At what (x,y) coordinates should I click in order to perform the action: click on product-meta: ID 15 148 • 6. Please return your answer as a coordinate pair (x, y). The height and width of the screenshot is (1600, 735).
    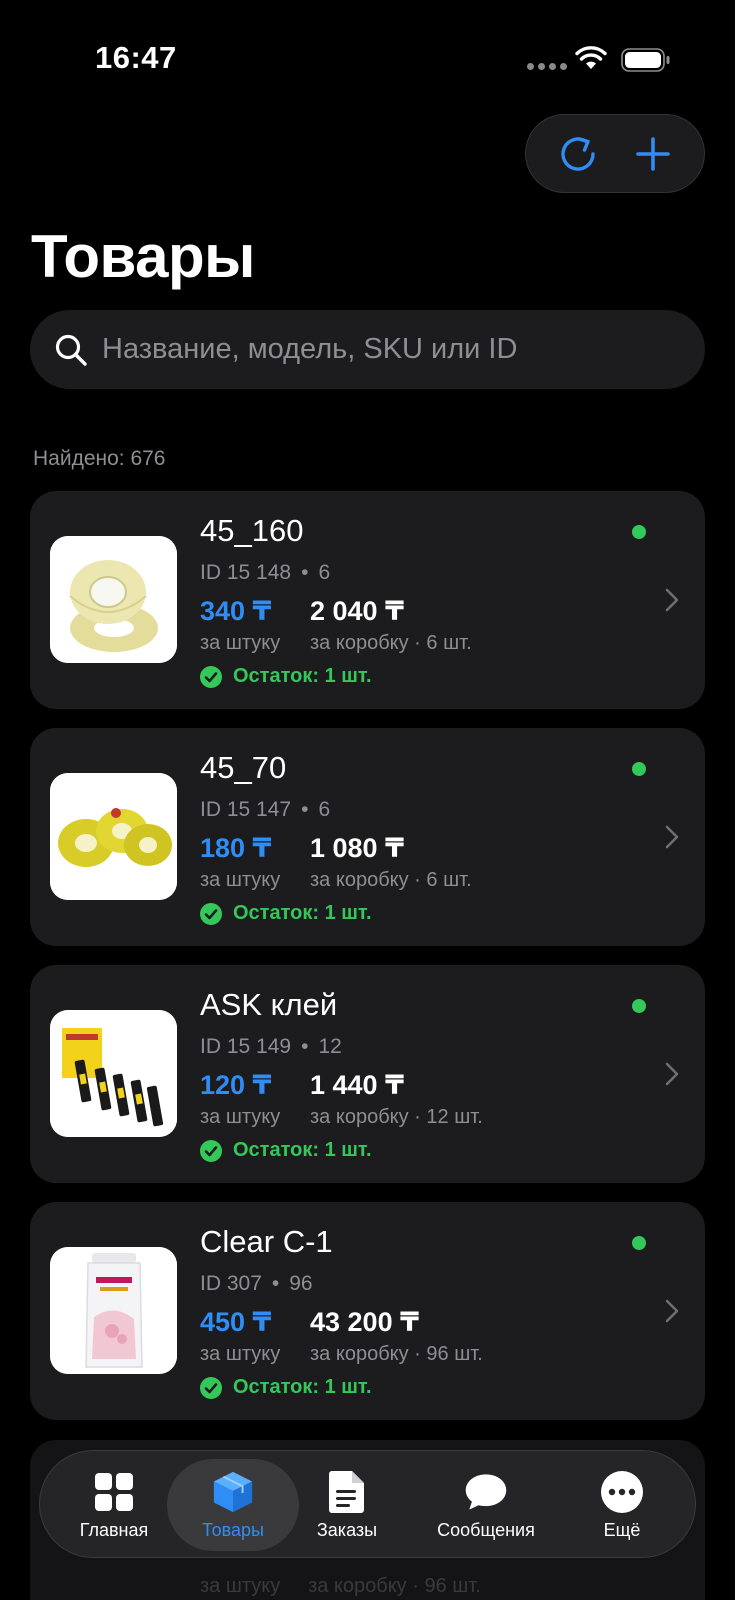
    Looking at the image, I should click on (265, 573).